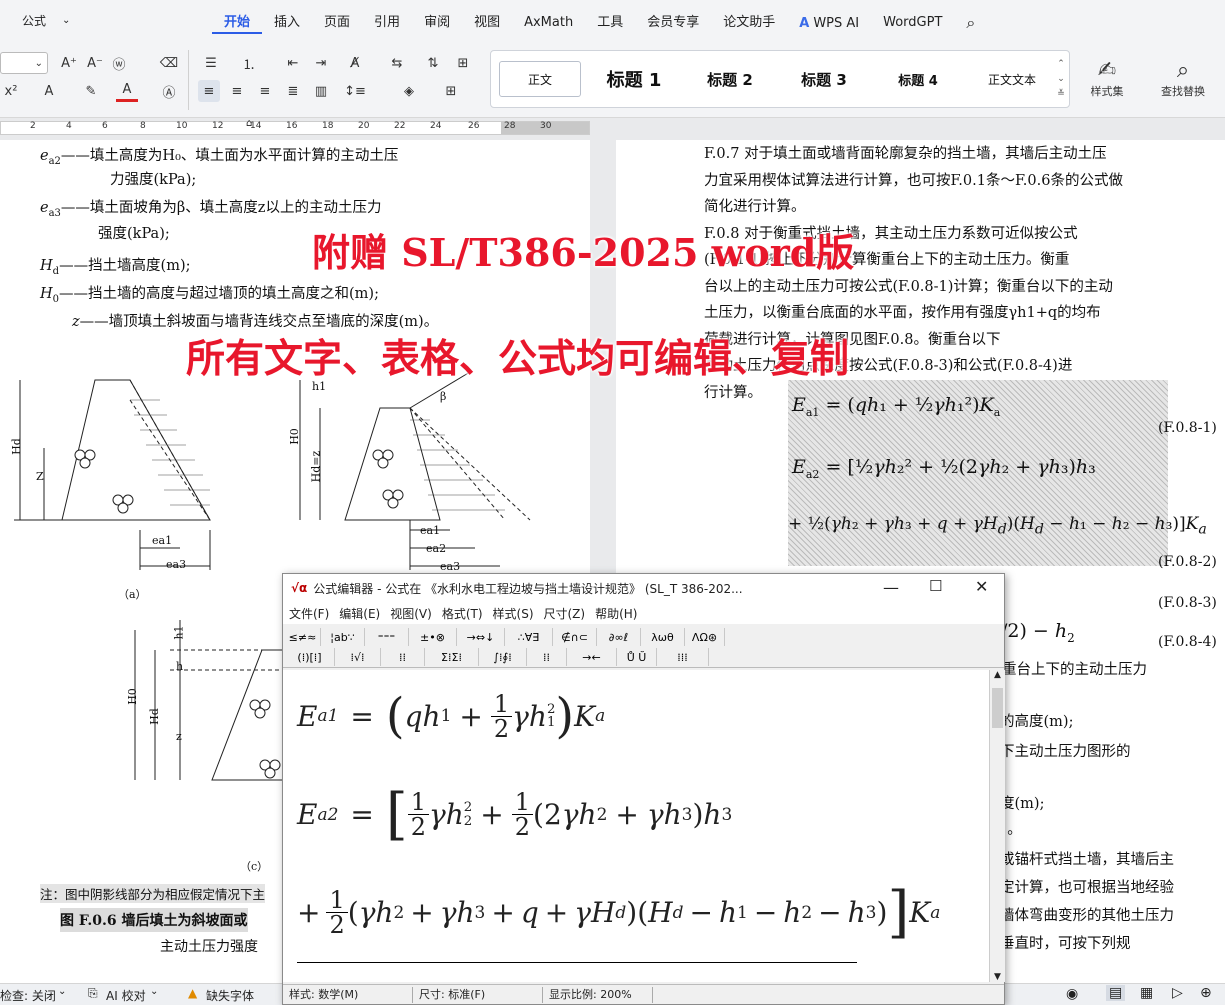  What do you see at coordinates (1183, 78) in the screenshot?
I see `find-replace-button: ⌕ 查找替换` at bounding box center [1183, 78].